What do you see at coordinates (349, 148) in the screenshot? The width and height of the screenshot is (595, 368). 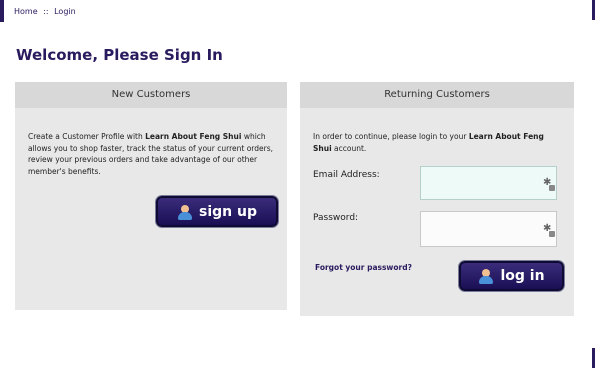 I see `returning-desc-text2: account.` at bounding box center [349, 148].